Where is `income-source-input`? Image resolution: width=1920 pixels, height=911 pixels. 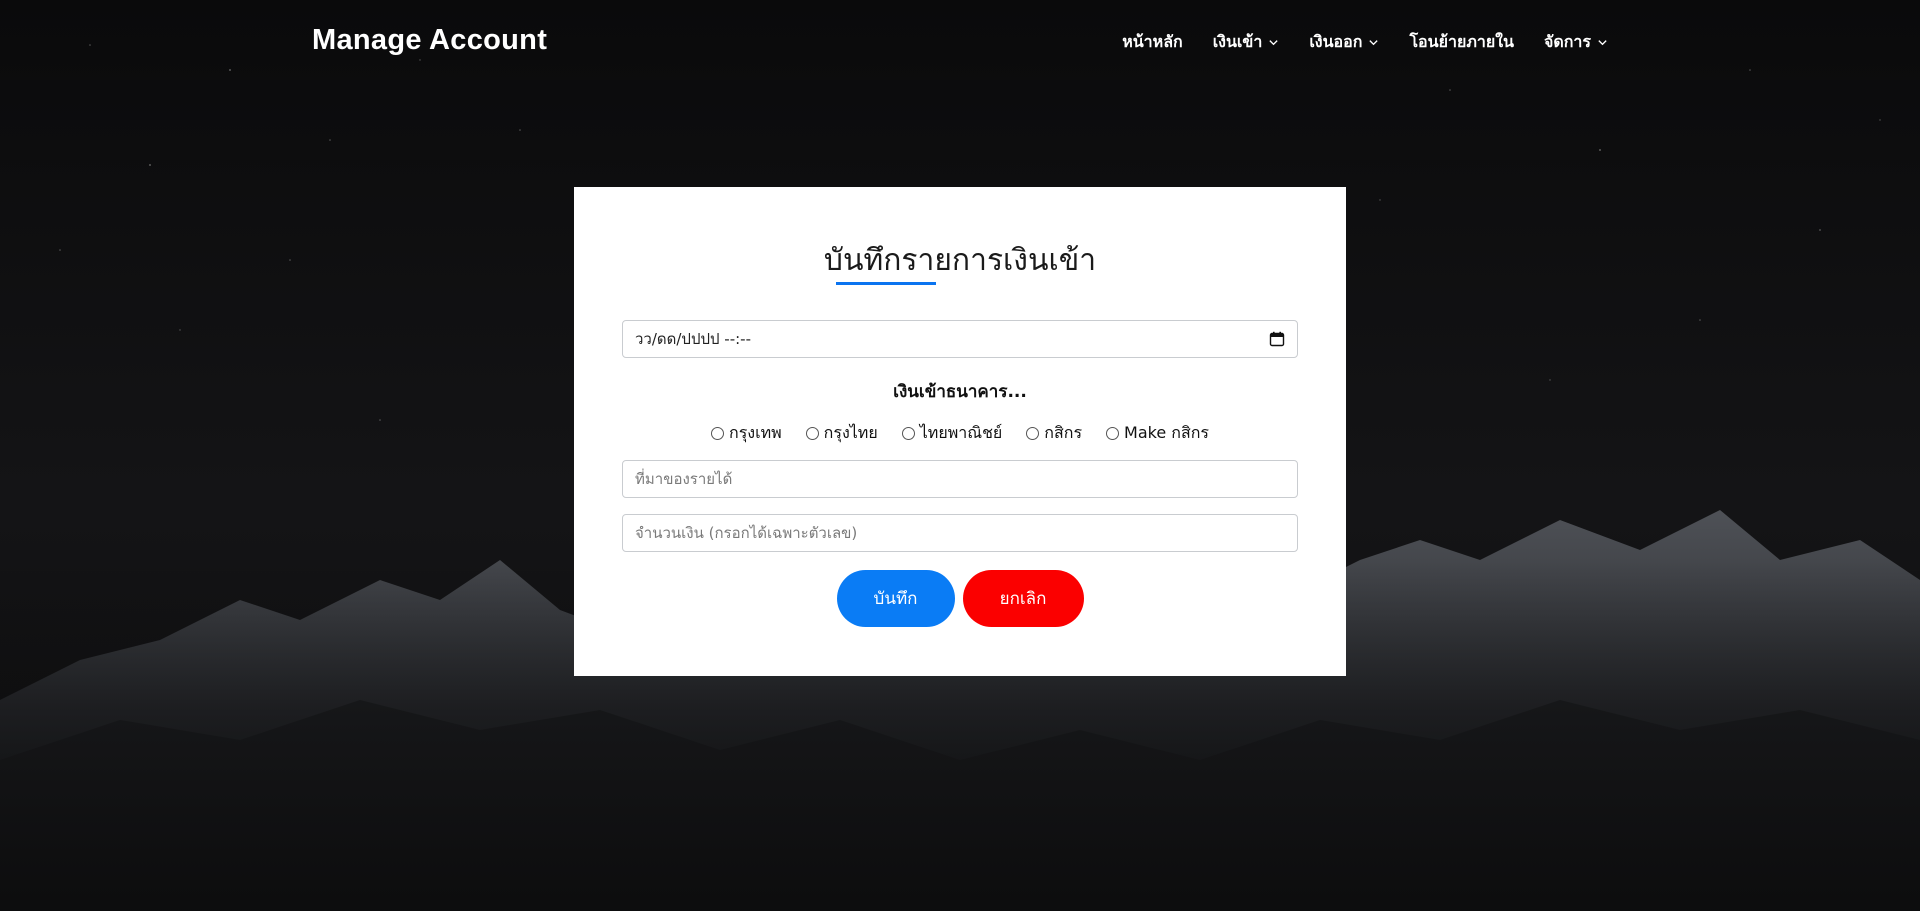
income-source-input is located at coordinates (960, 479).